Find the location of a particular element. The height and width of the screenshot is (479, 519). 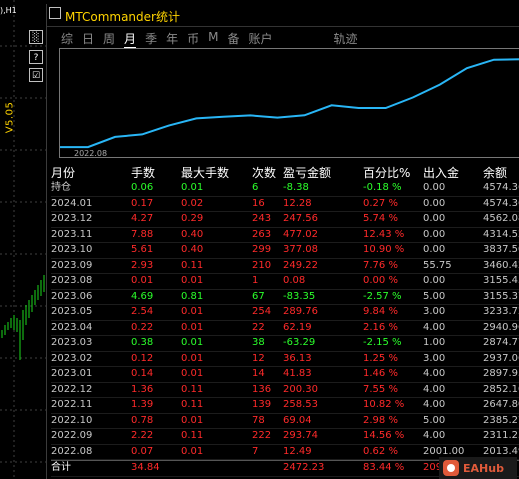

tab-day: 日 is located at coordinates (88, 39).